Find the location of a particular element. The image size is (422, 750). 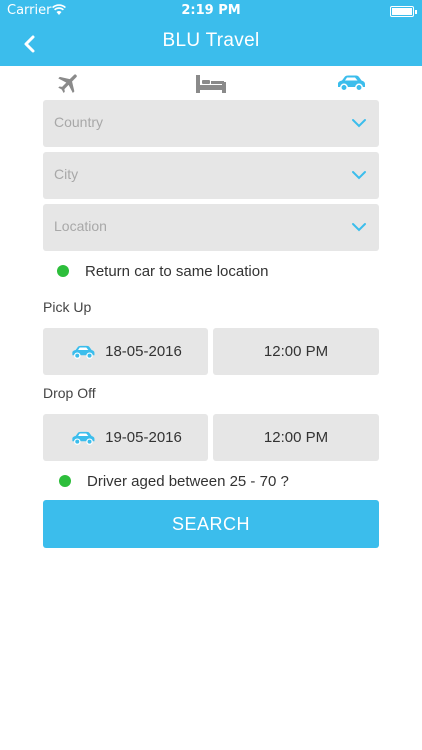

travel-type-tabs is located at coordinates (211, 83).